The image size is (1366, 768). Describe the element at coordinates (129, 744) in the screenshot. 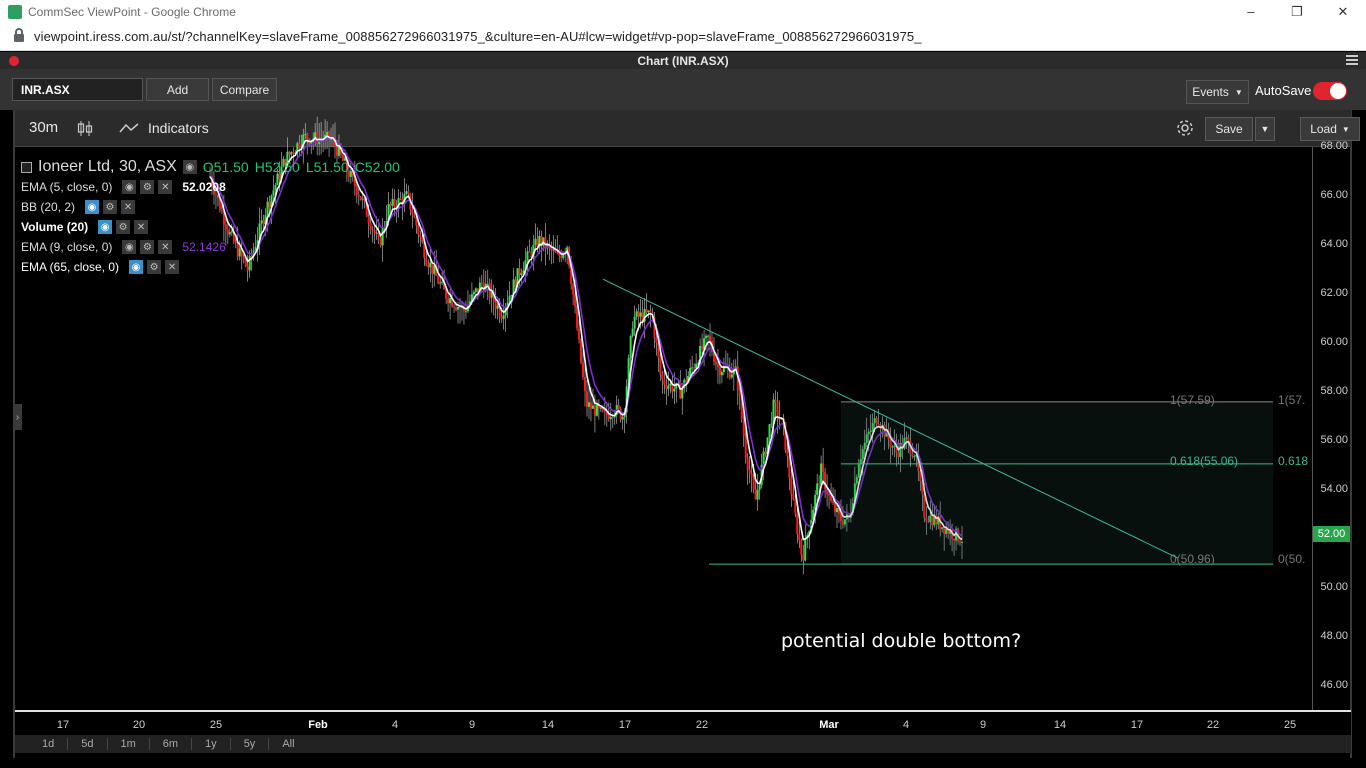

I see `range-1m-button: 1m` at that location.